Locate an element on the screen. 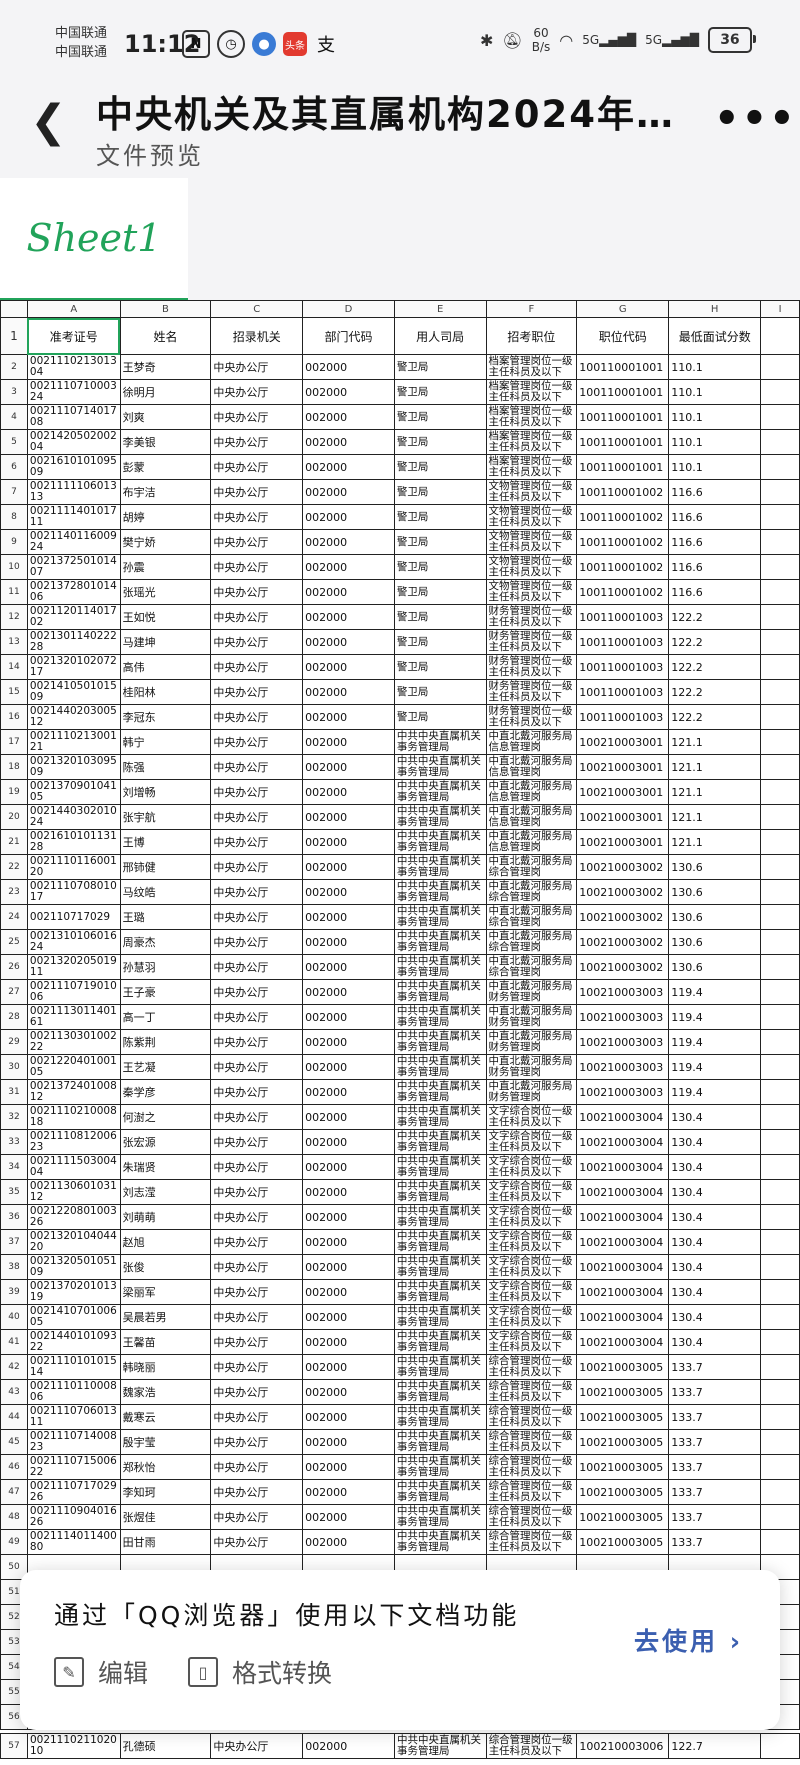 Image resolution: width=800 pixels, height=1765 pixels. cell-name: 桂阳林 is located at coordinates (165, 692).